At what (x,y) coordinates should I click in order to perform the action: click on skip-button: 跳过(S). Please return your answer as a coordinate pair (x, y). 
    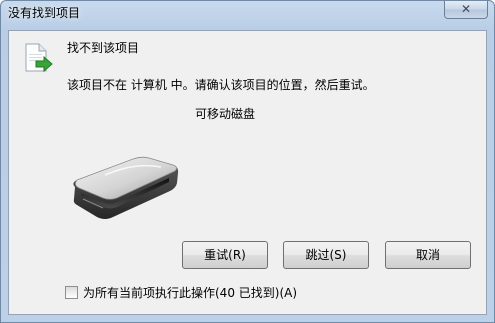
    Looking at the image, I should click on (326, 255).